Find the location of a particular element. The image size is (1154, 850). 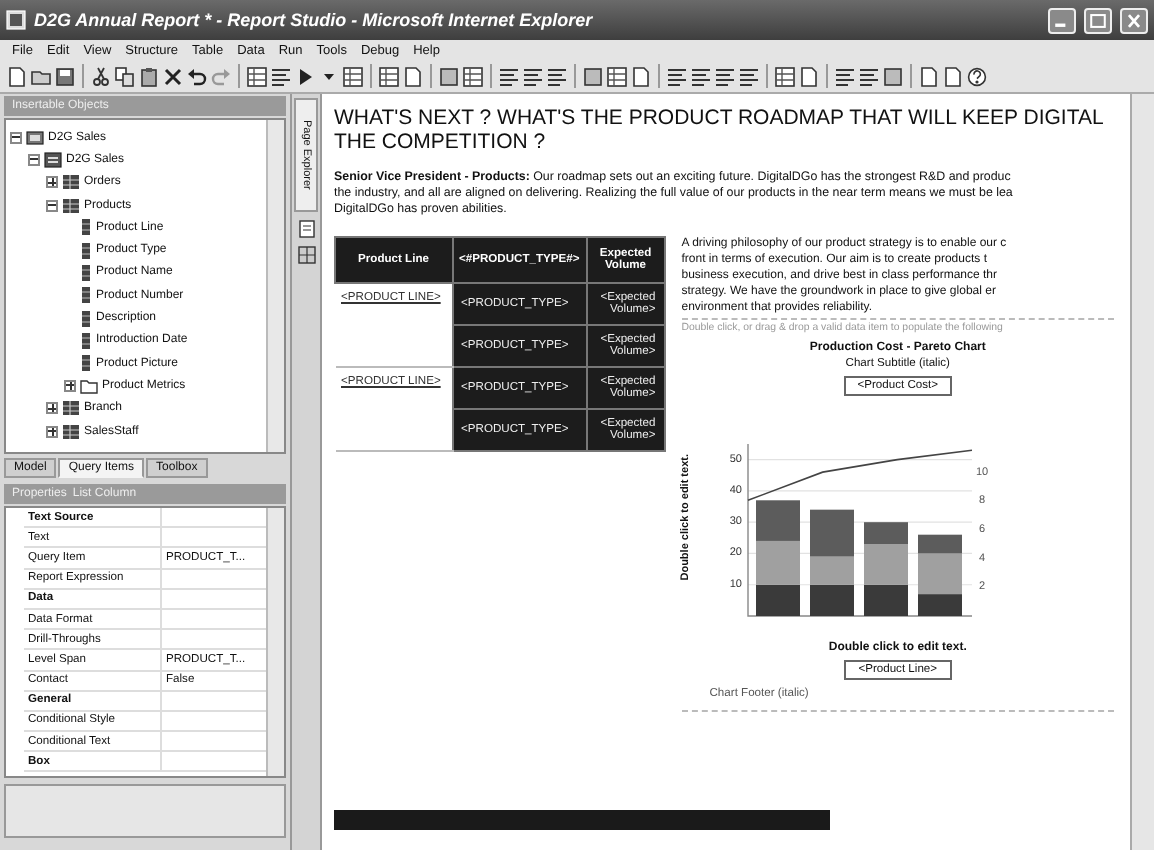

play-icon is located at coordinates (305, 76).